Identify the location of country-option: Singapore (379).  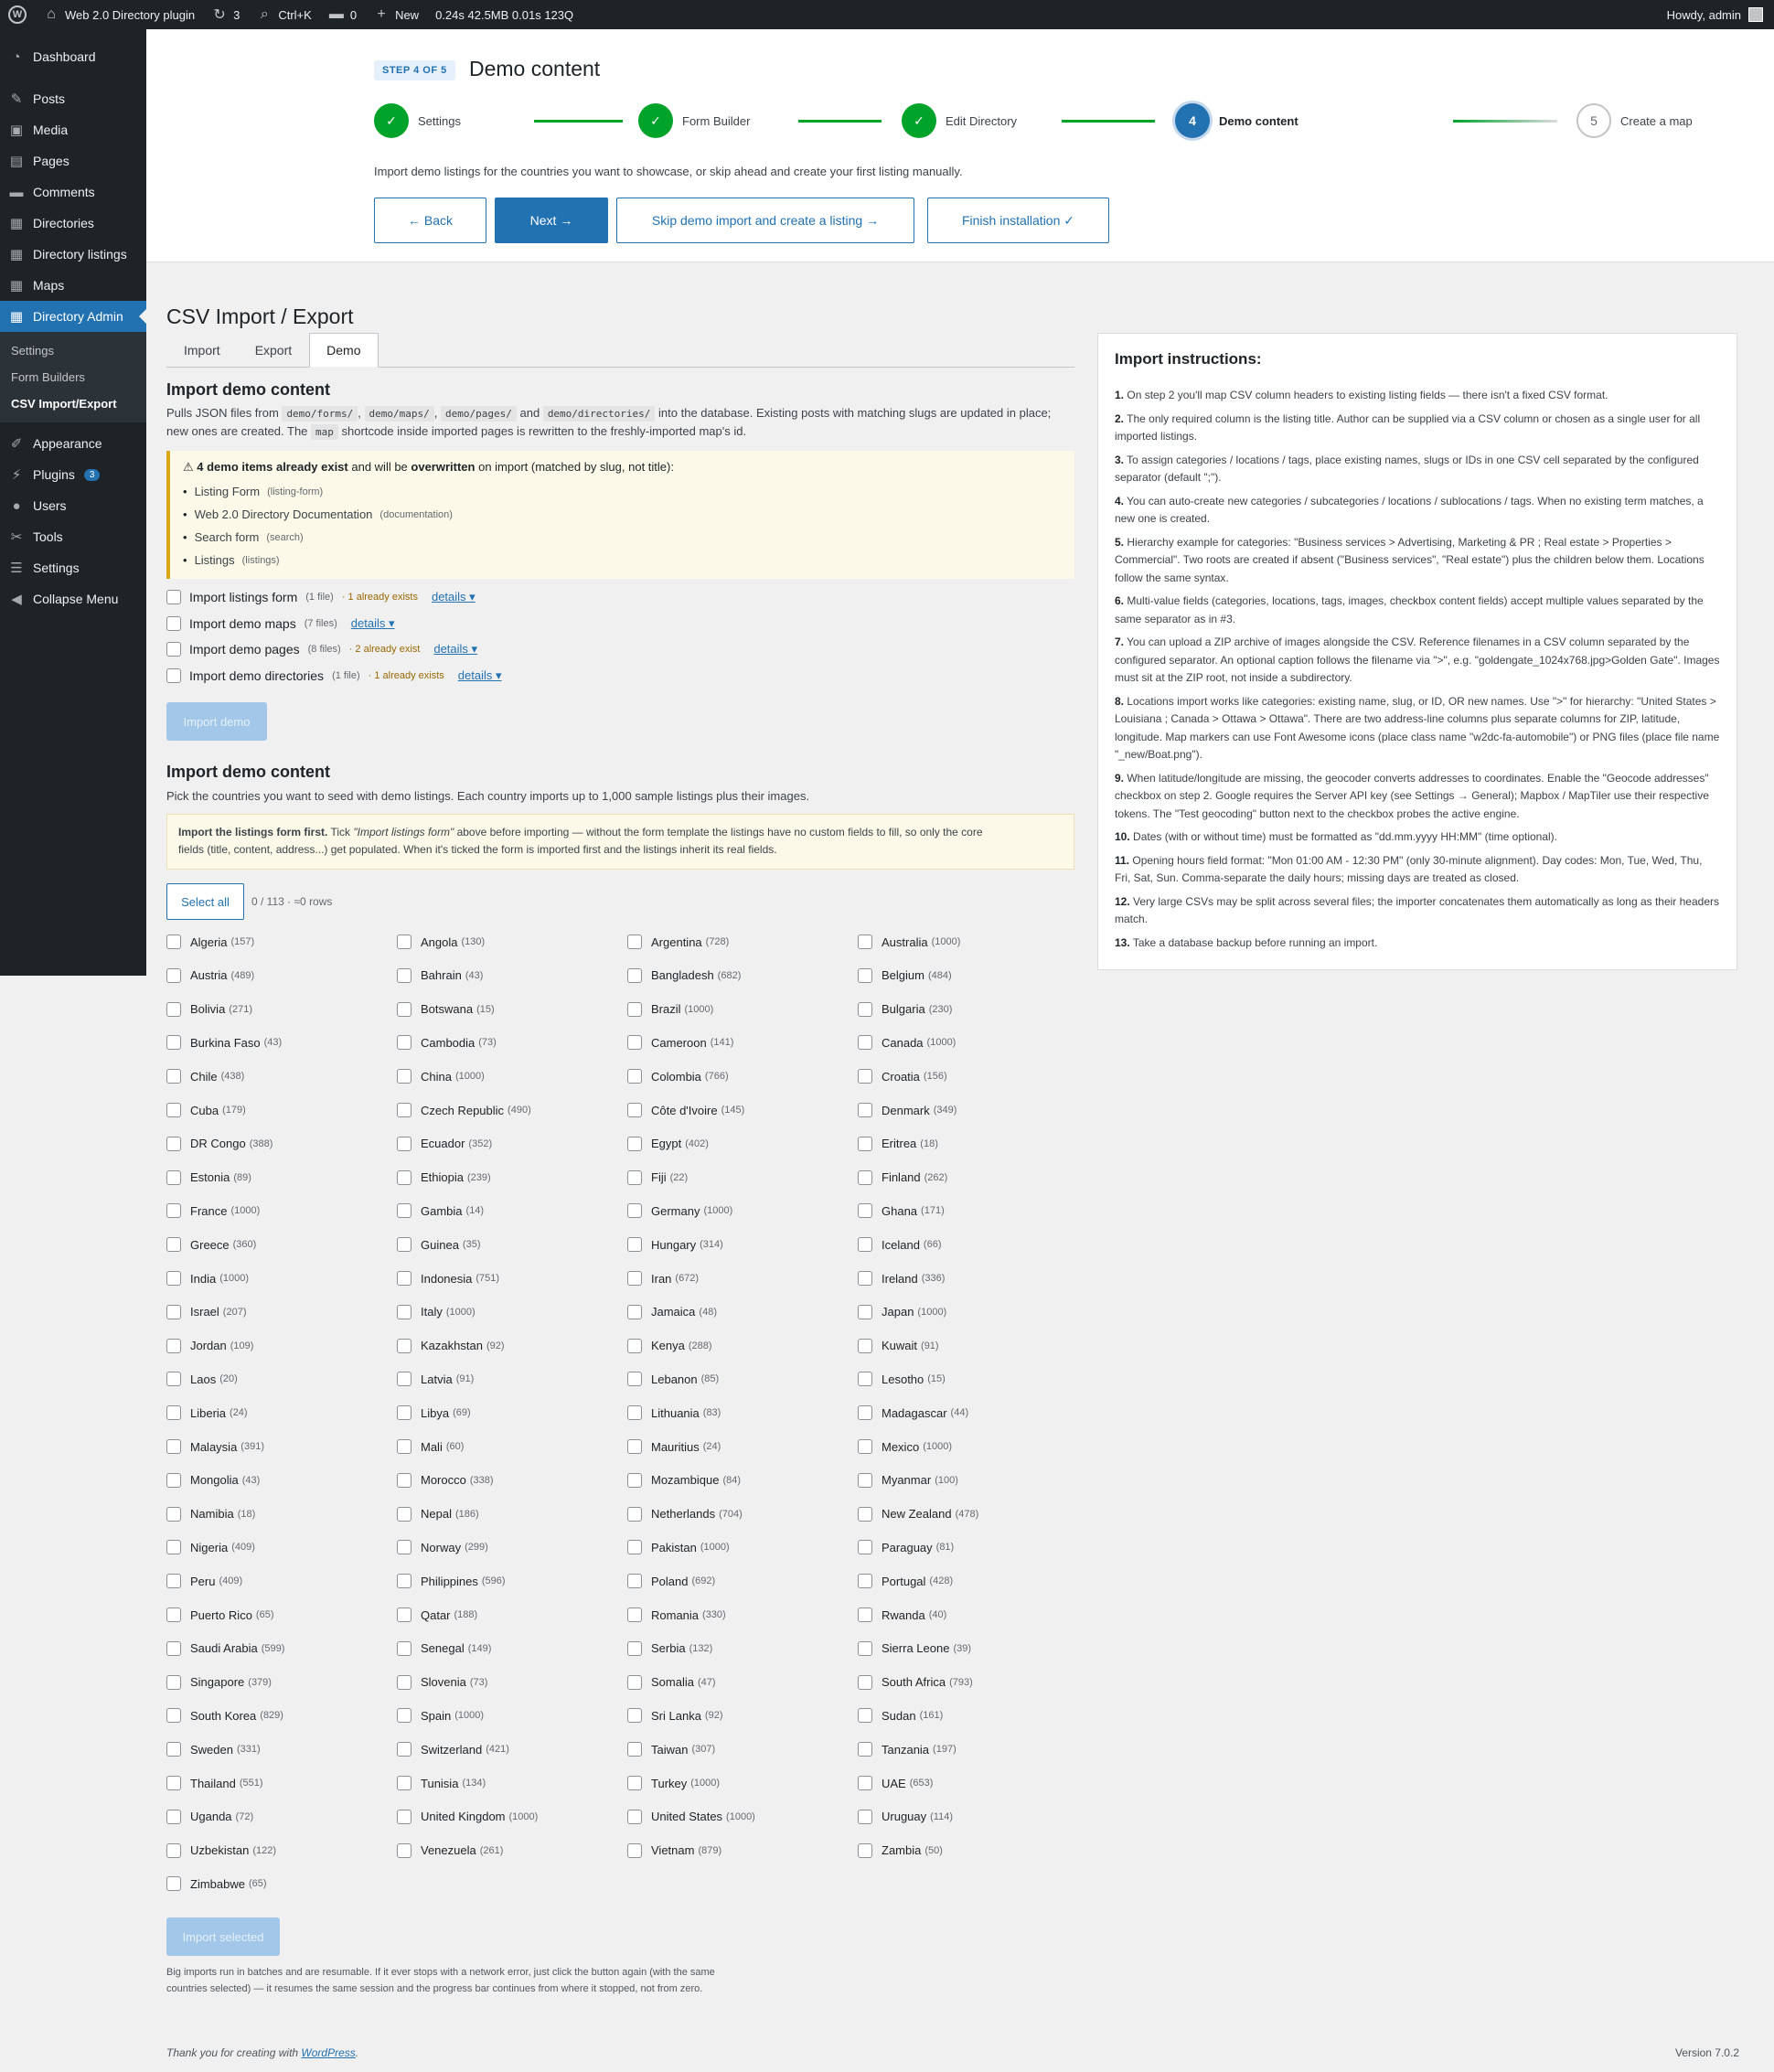
(219, 1682).